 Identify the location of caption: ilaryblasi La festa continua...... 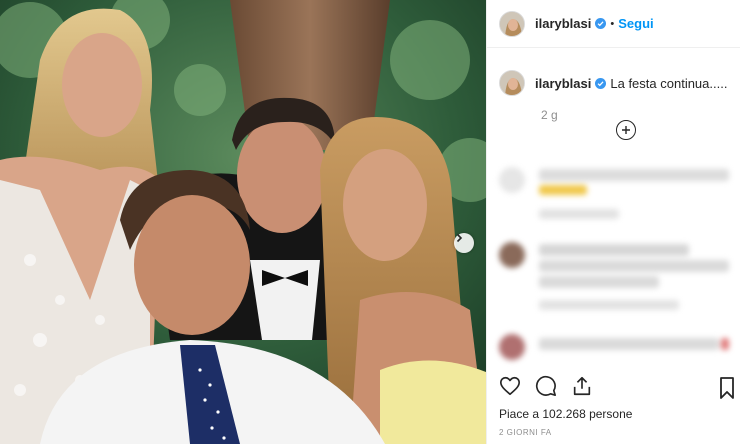
(613, 72).